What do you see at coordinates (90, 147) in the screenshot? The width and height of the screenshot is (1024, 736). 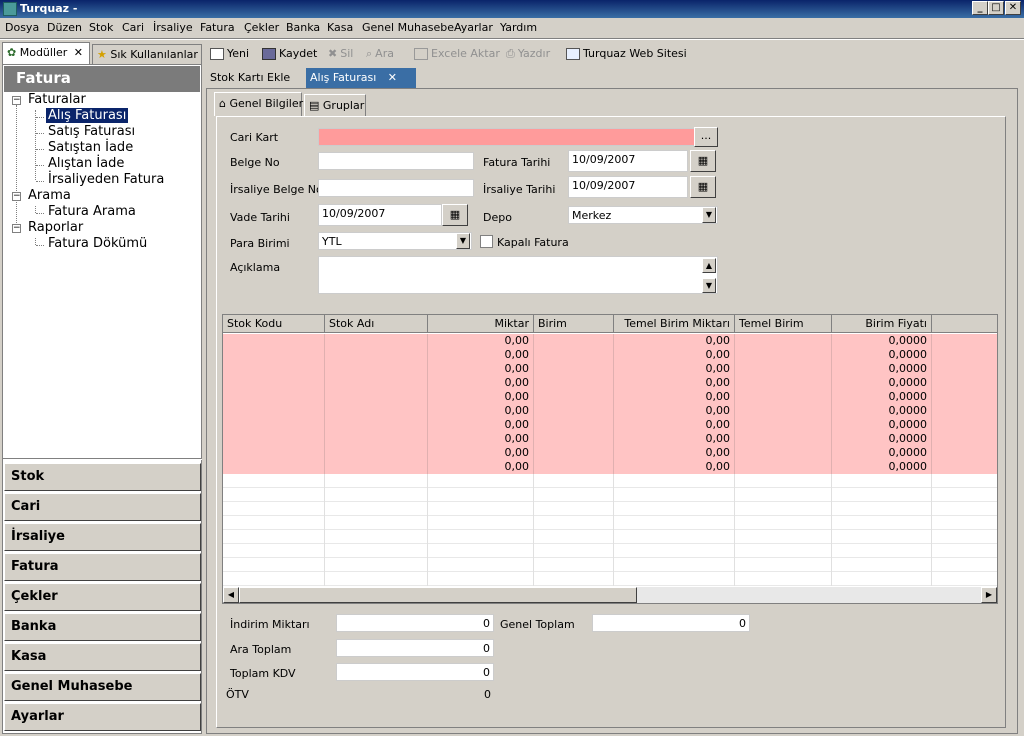 I see `tree-node-satistan-iade: Satıştan İade` at bounding box center [90, 147].